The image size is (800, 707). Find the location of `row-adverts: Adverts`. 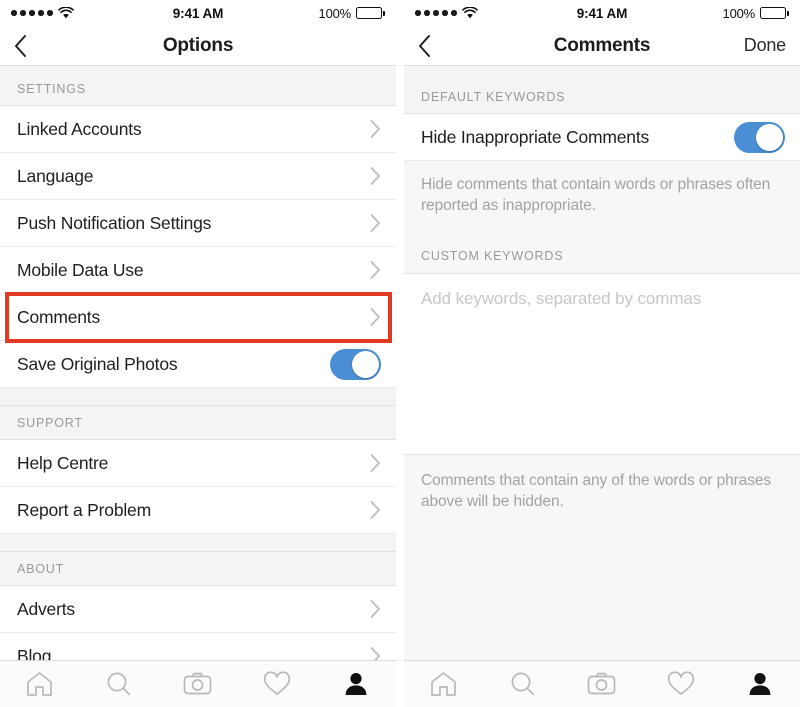

row-adverts: Adverts is located at coordinates (198, 609).